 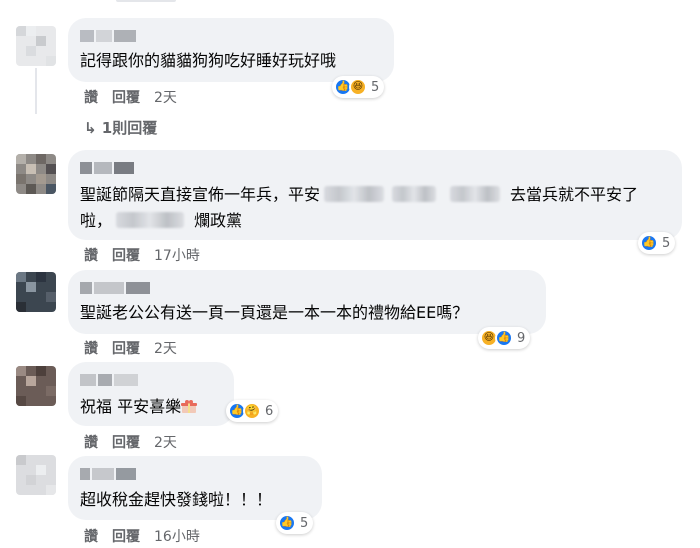 I want to click on reaction-summary: 👍 😆 5, so click(x=358, y=87).